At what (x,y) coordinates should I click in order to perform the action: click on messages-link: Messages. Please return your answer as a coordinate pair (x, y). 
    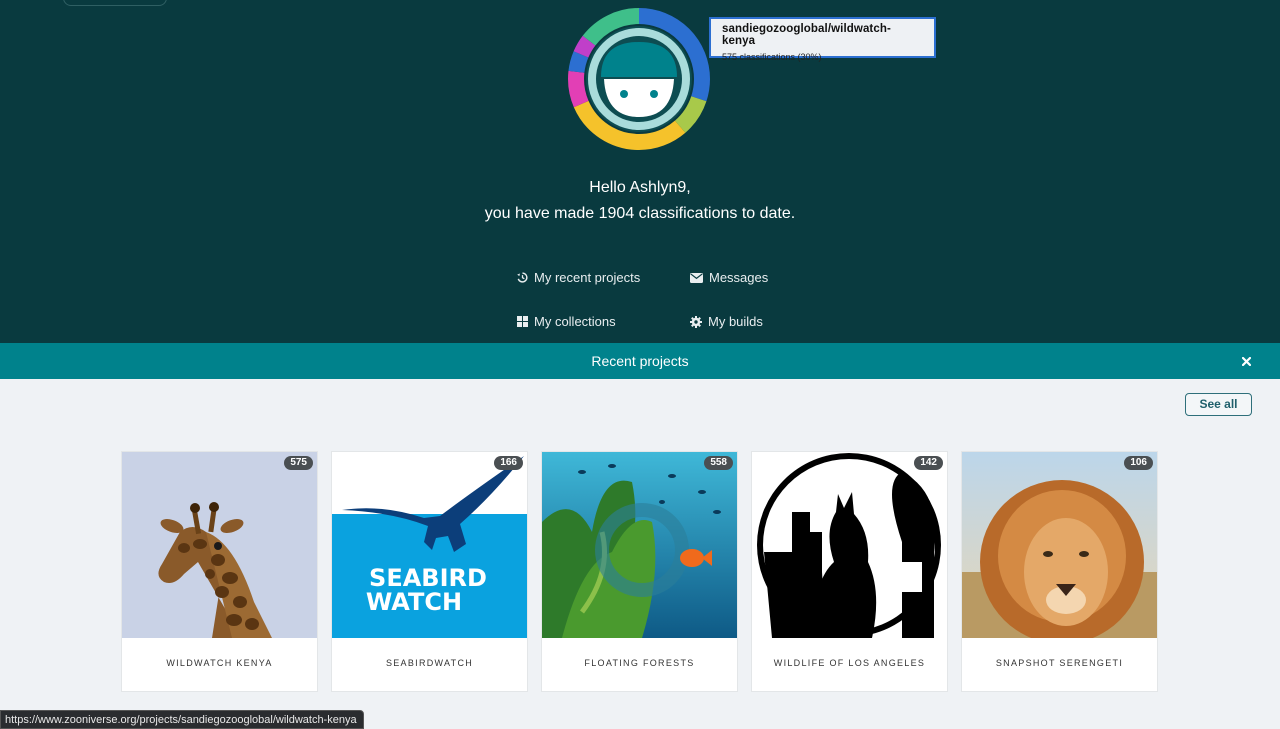
    Looking at the image, I should click on (729, 277).